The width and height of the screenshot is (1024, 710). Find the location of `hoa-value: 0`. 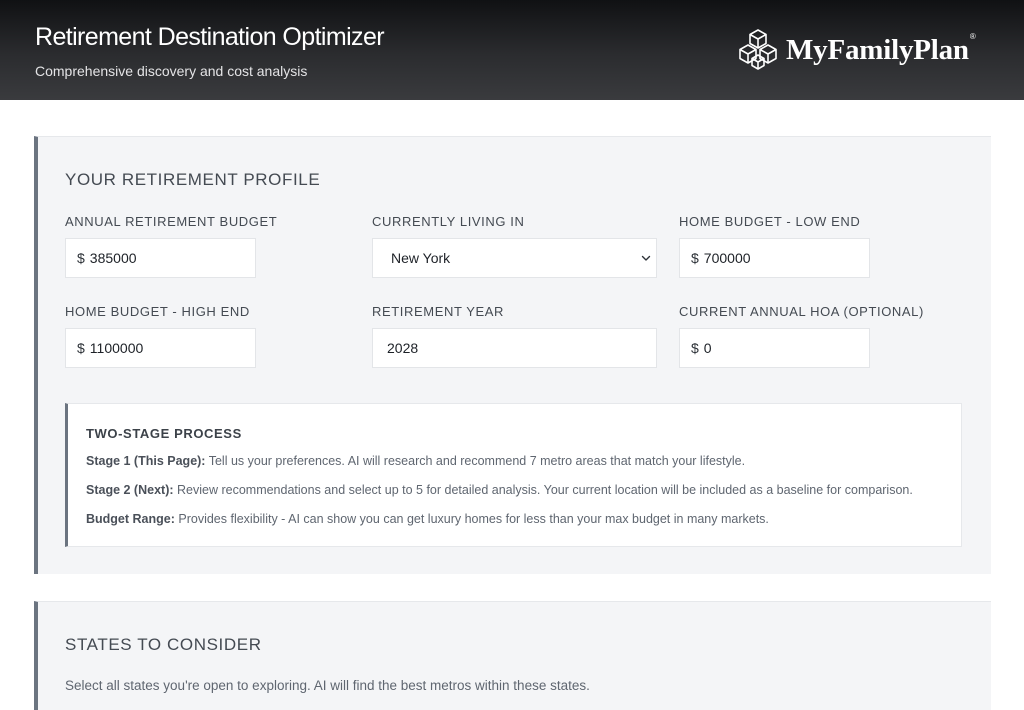

hoa-value: 0 is located at coordinates (707, 348).